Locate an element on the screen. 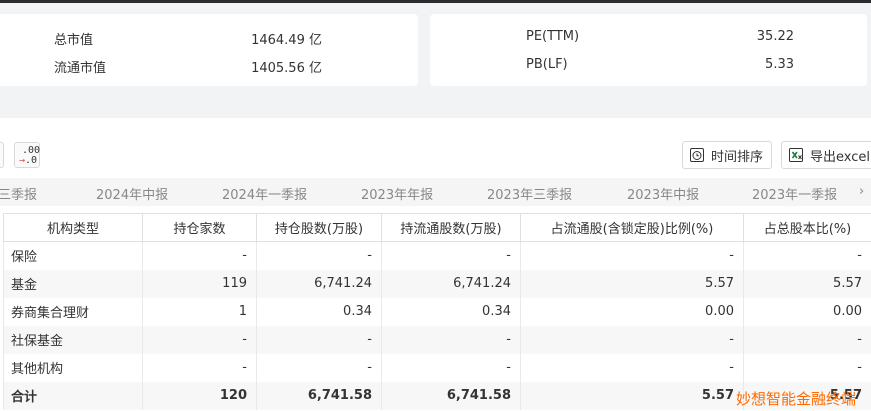 The image size is (871, 411). float-market-cap-label: 流通市值 is located at coordinates (80, 68).